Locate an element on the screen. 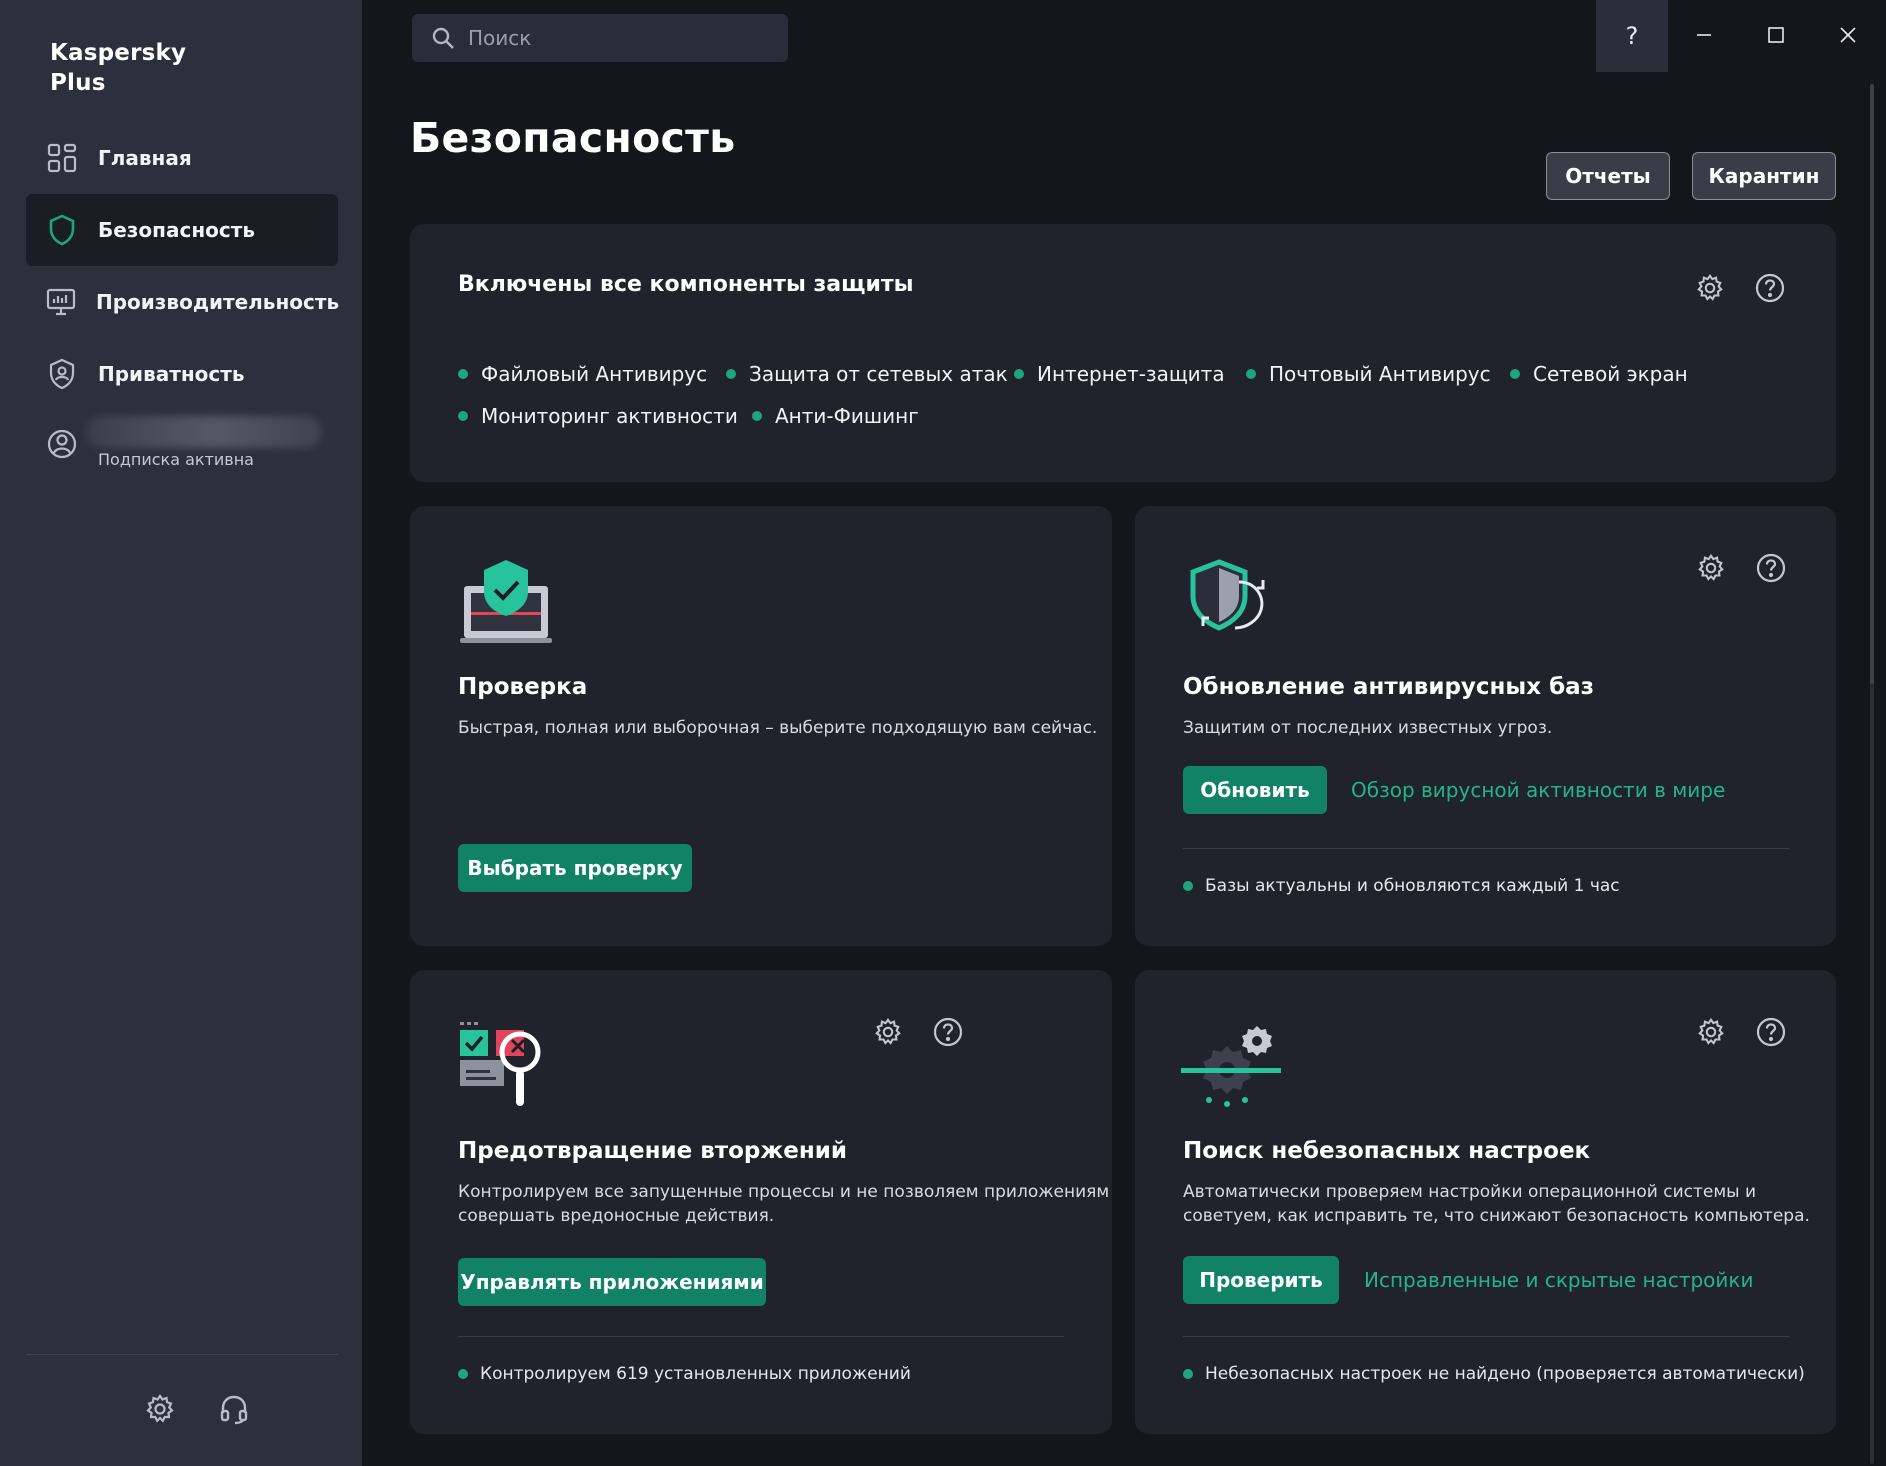 This screenshot has width=1886, height=1466. scan-title: Проверка is located at coordinates (523, 687).